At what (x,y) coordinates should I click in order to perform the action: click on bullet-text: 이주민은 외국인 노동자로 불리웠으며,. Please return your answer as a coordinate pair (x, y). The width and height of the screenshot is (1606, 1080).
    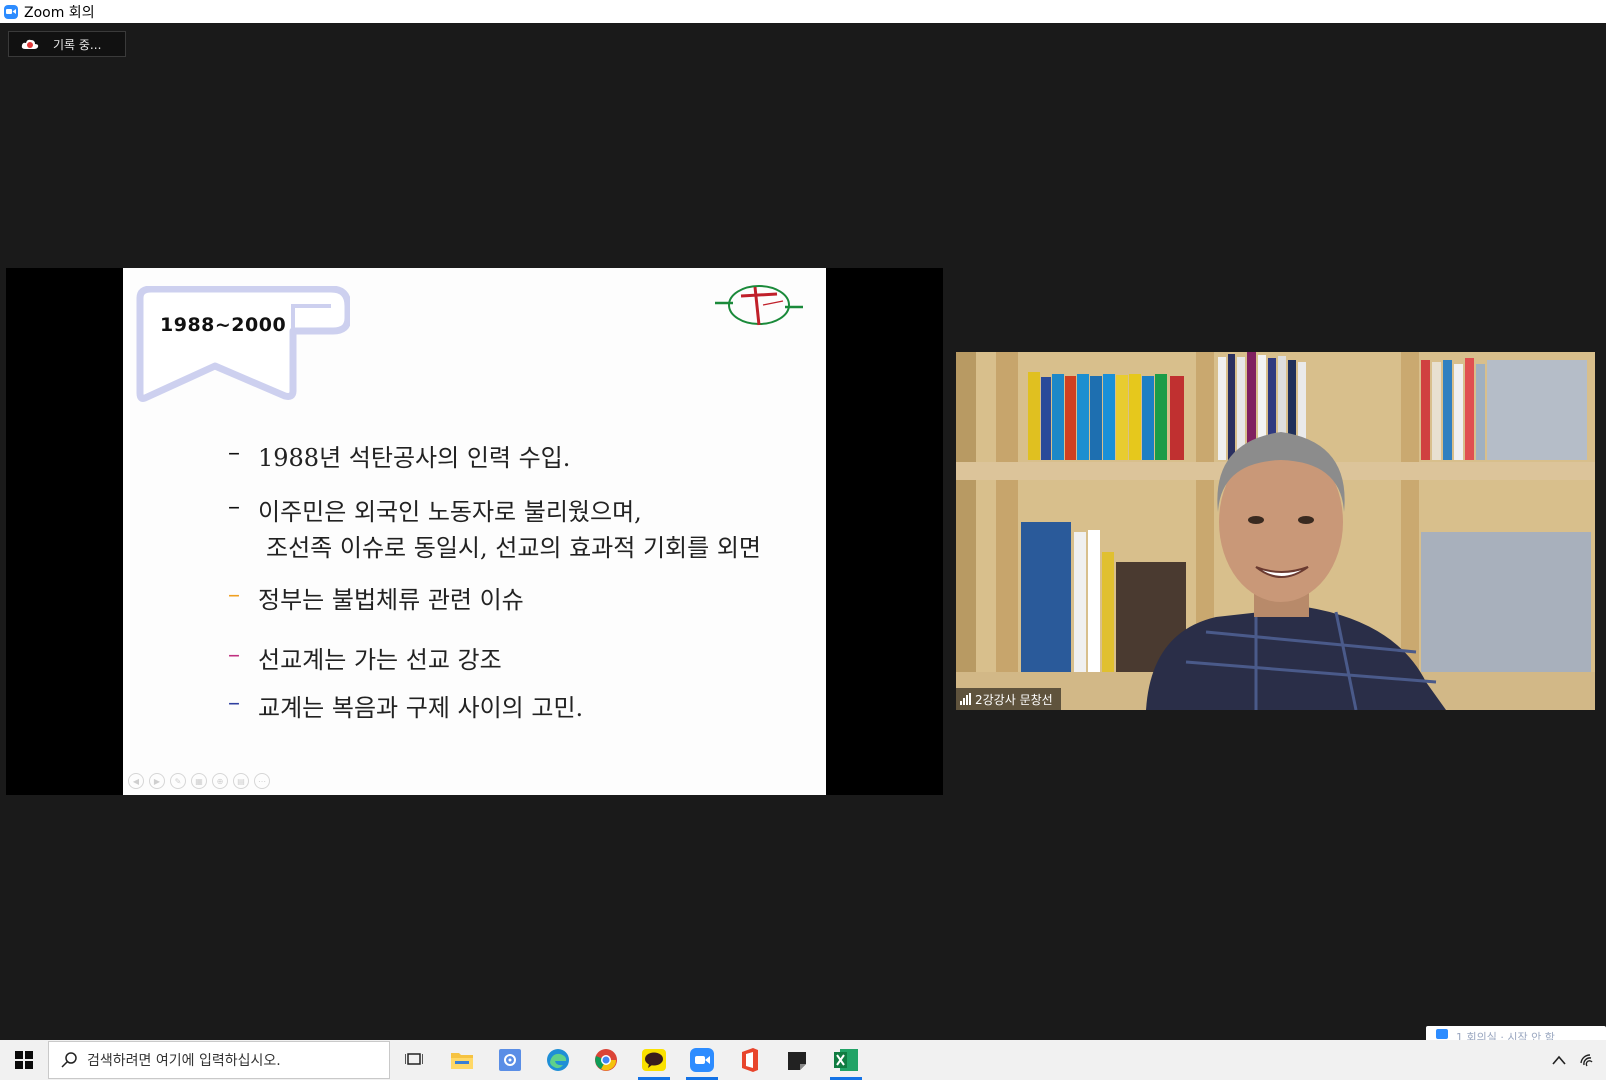
    Looking at the image, I should click on (450, 512).